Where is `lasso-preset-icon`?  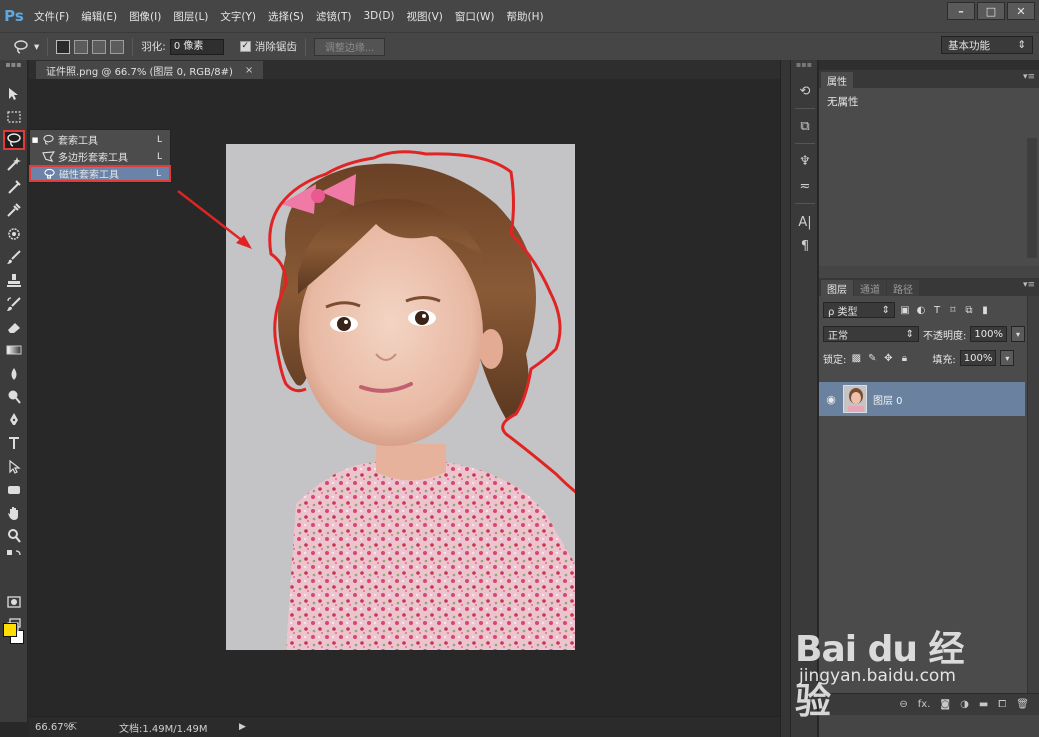
lasso-preset-icon is located at coordinates (21, 47).